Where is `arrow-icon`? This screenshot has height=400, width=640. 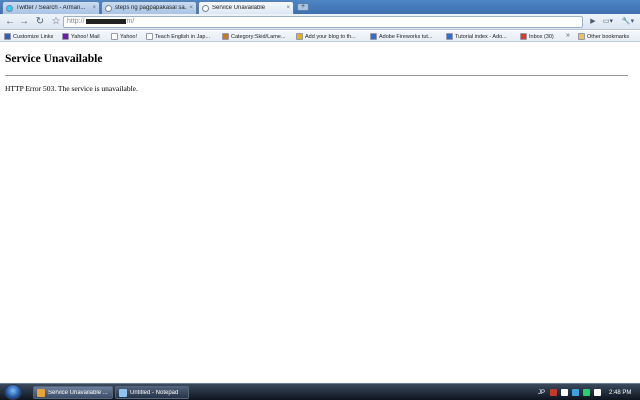
arrow-icon is located at coordinates (565, 392).